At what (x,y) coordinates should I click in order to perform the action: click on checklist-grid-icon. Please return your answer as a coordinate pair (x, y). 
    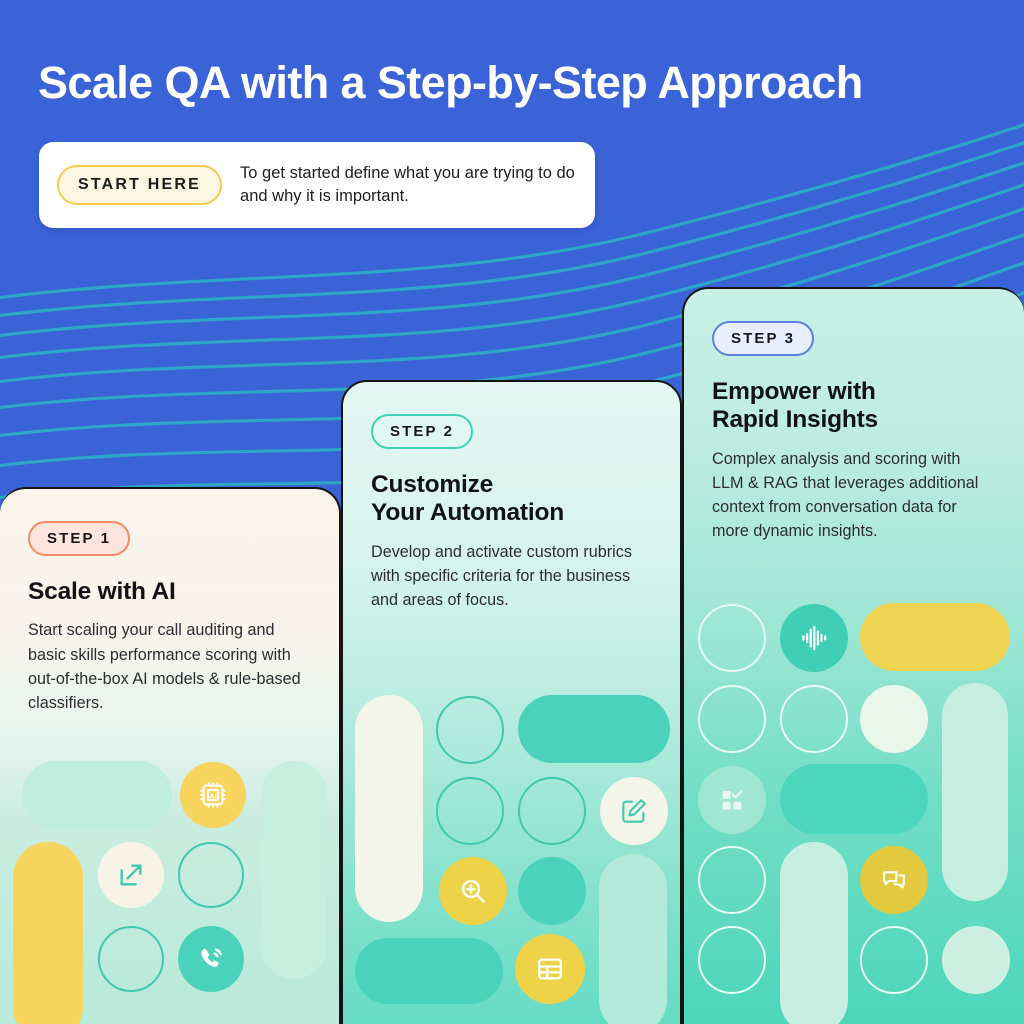
    Looking at the image, I should click on (732, 800).